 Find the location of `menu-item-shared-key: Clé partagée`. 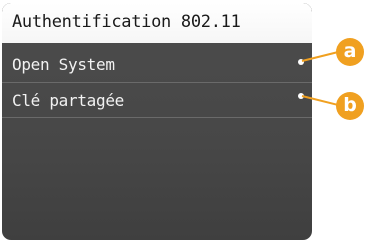

menu-item-shared-key: Clé partagée is located at coordinates (157, 100).